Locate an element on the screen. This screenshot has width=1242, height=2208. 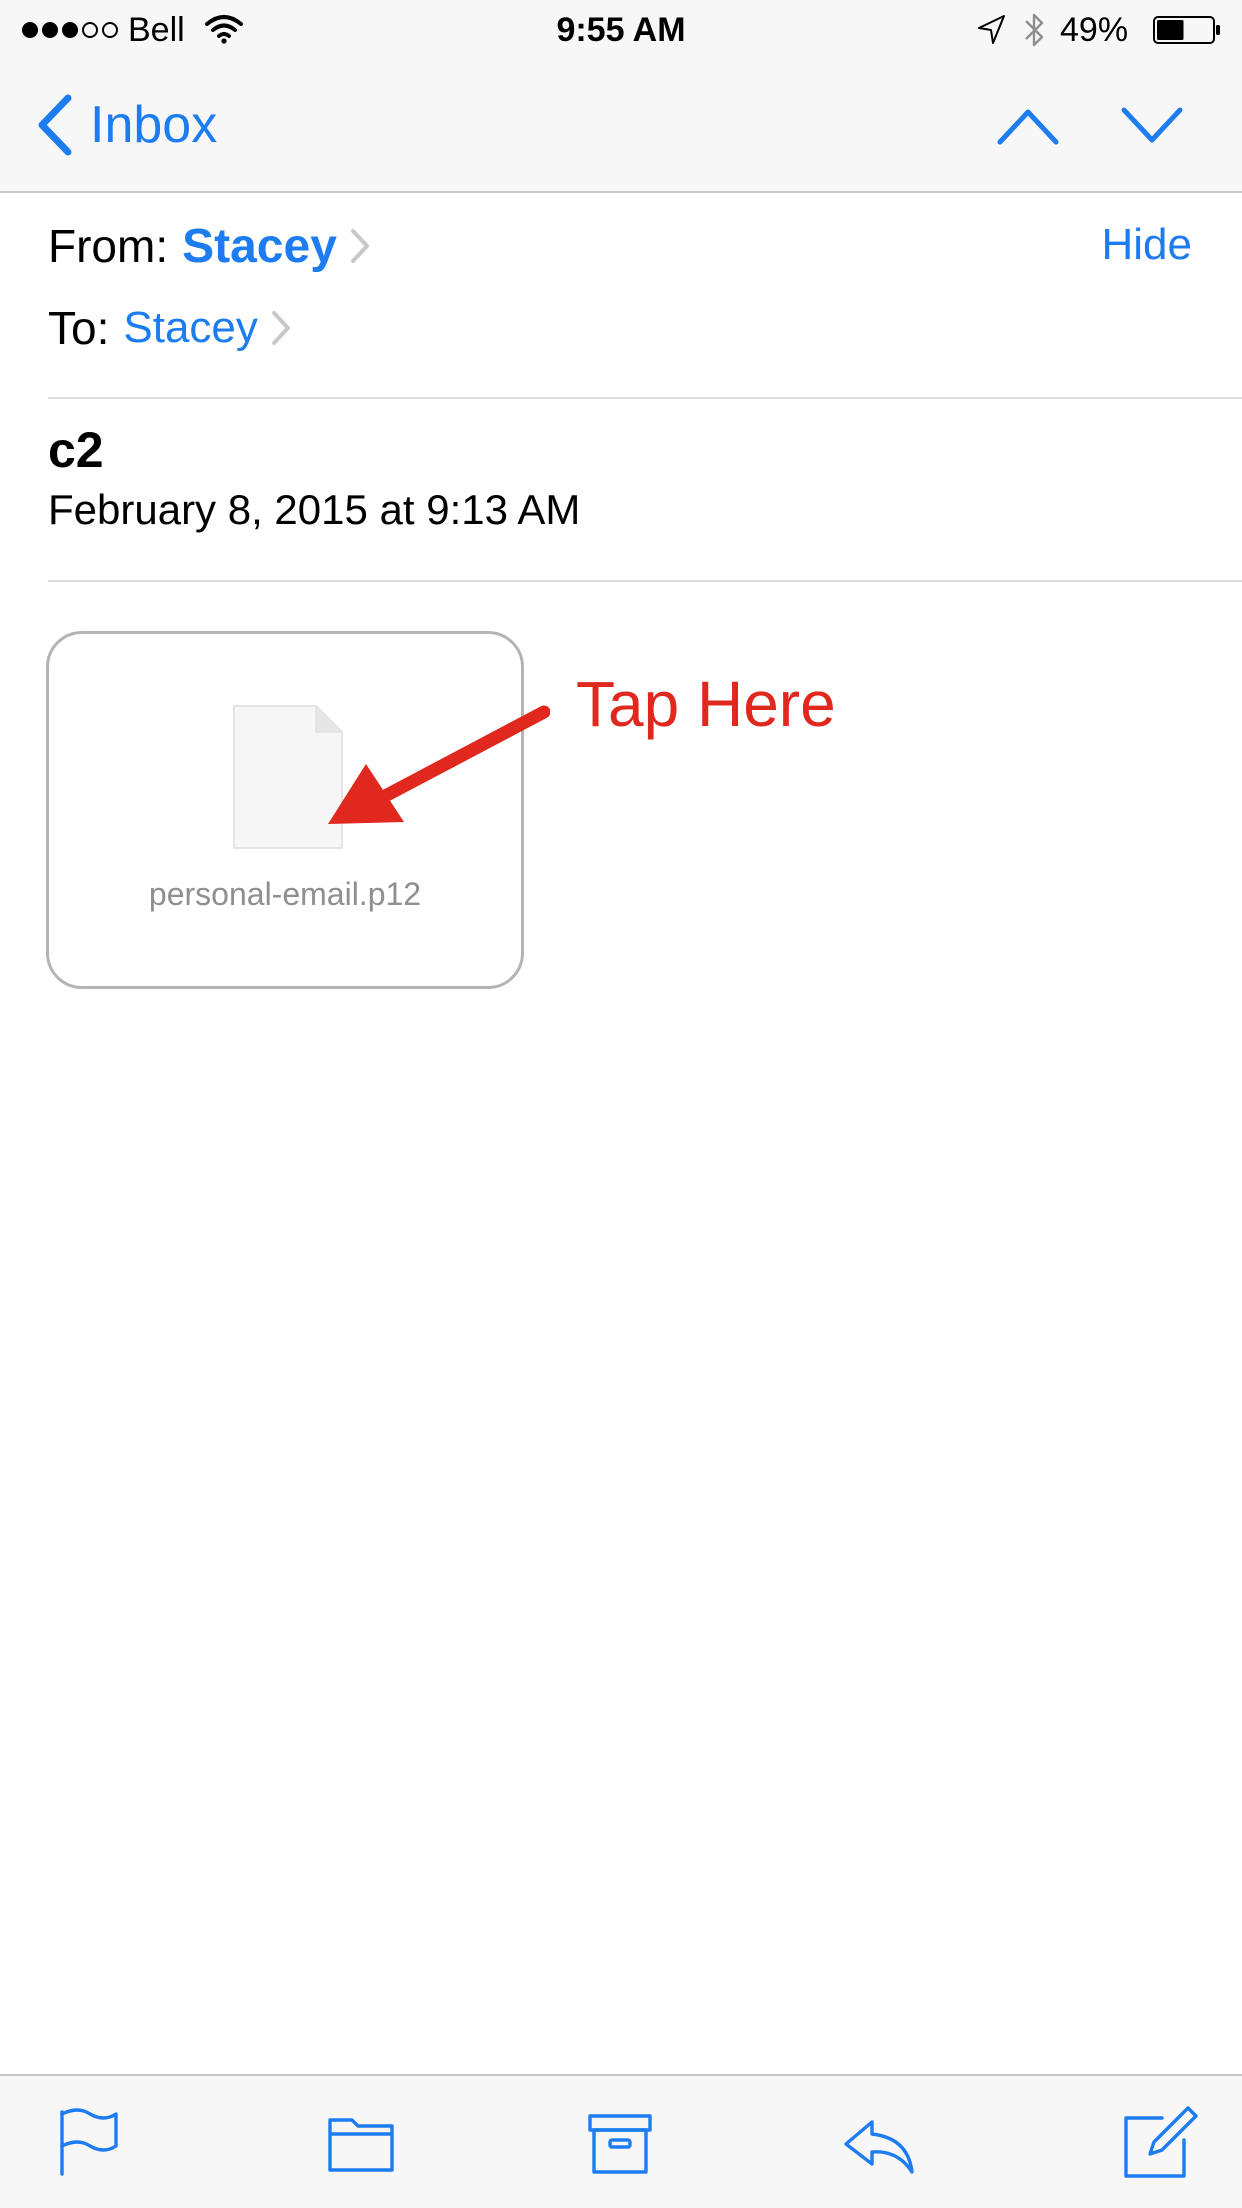
location-arrow-icon is located at coordinates (991, 29).